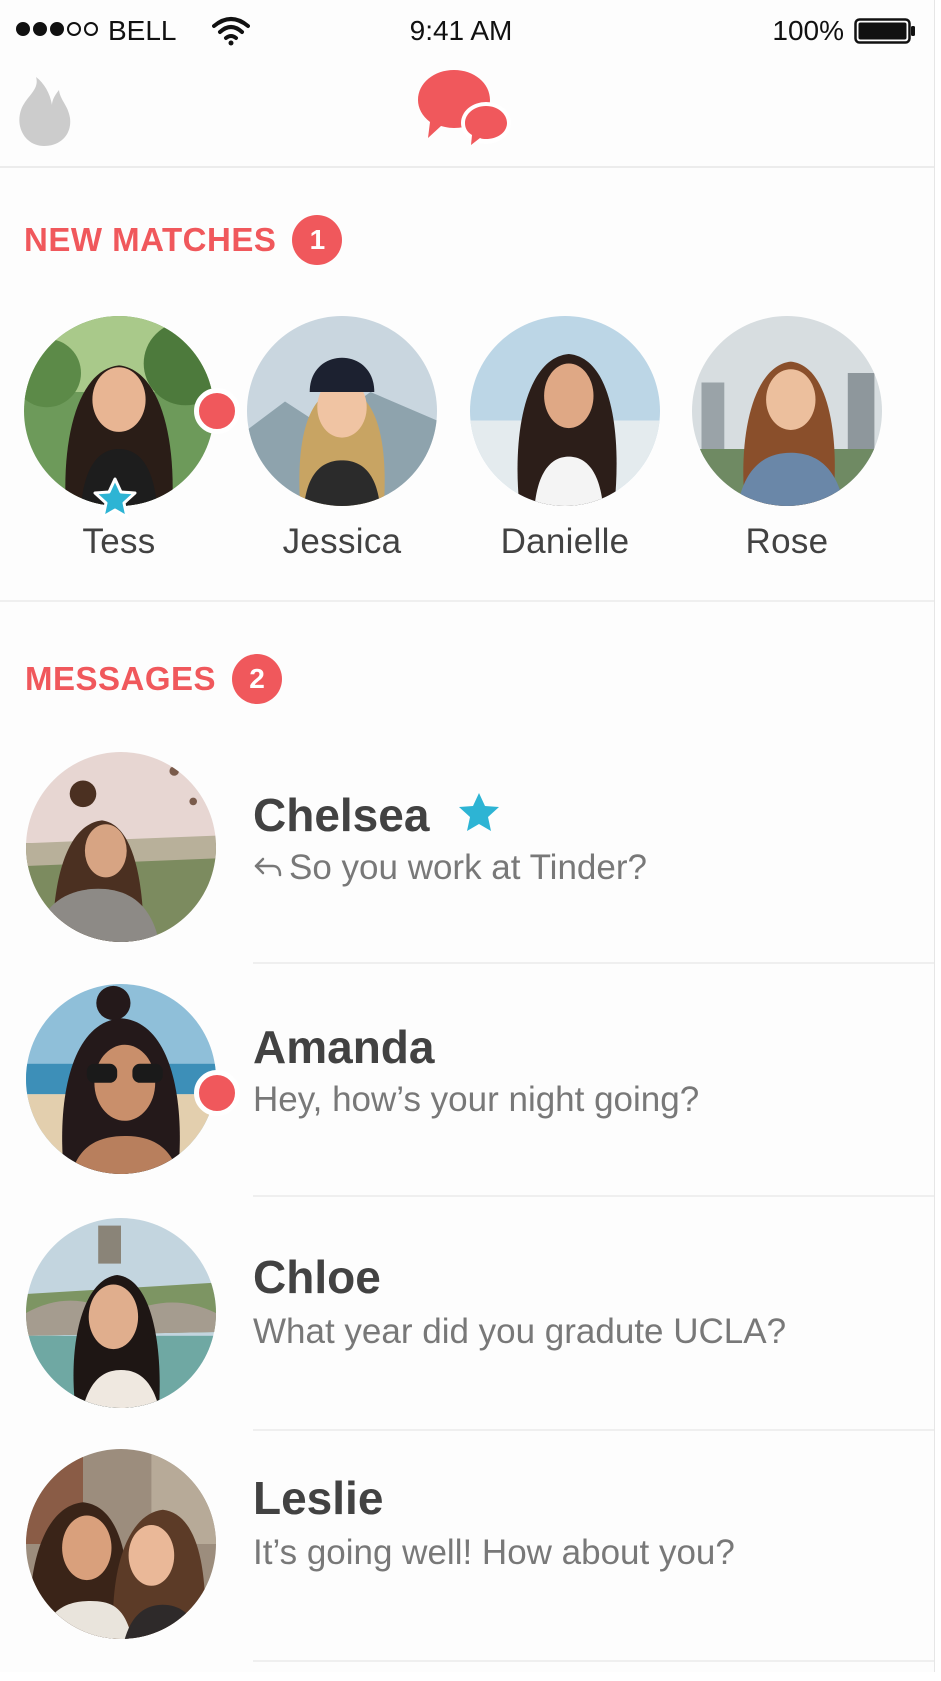  I want to click on message-preview-text: So you work at Tinder?, so click(468, 867).